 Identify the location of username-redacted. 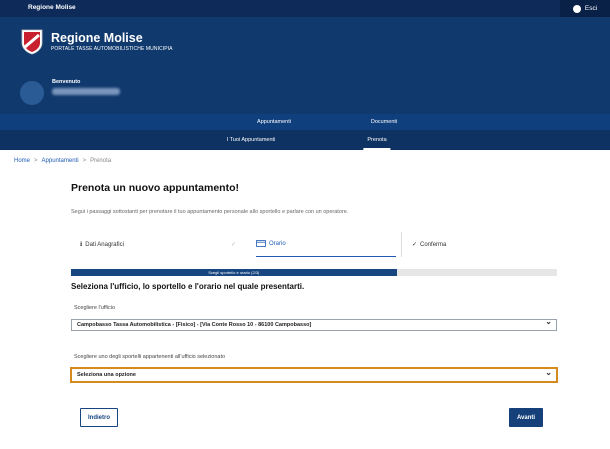
(86, 91).